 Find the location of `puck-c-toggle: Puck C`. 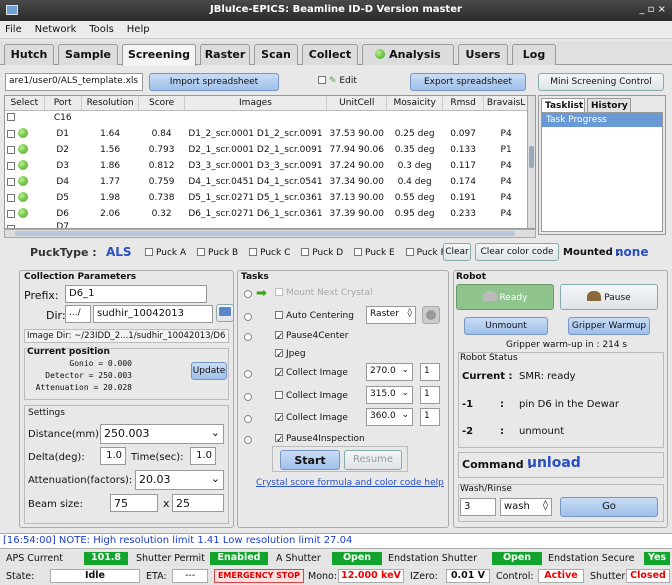

puck-c-toggle: Puck C is located at coordinates (269, 253).